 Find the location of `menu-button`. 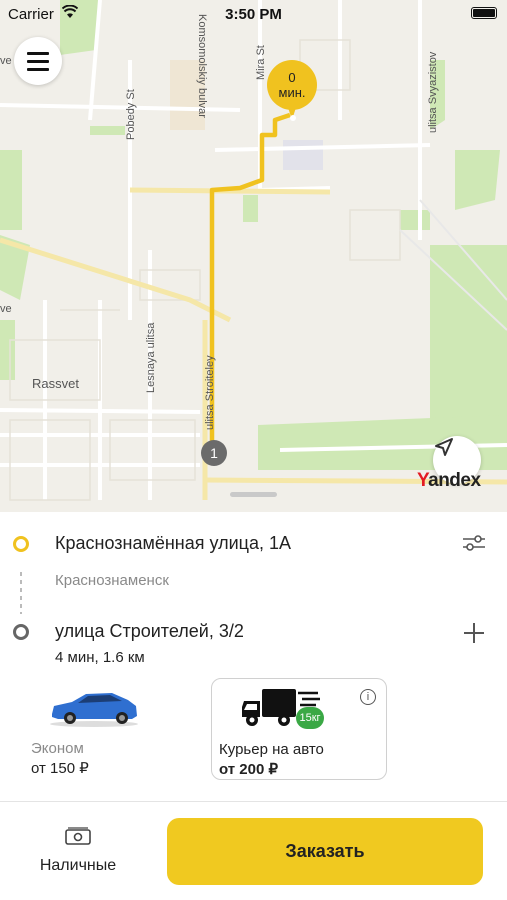

menu-button is located at coordinates (38, 61).